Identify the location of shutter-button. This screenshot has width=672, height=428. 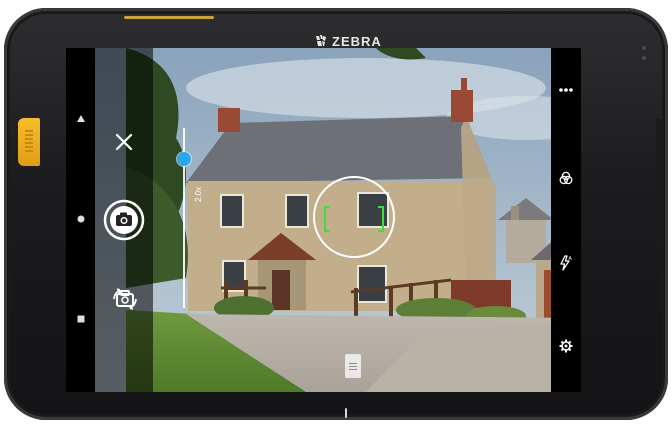
(124, 220).